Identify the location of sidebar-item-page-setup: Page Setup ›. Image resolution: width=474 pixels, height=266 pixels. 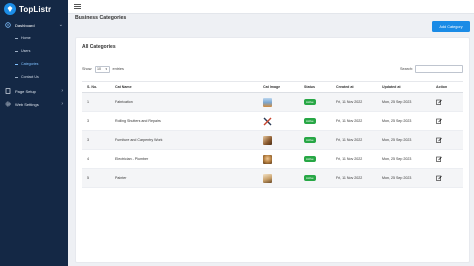
(34, 91).